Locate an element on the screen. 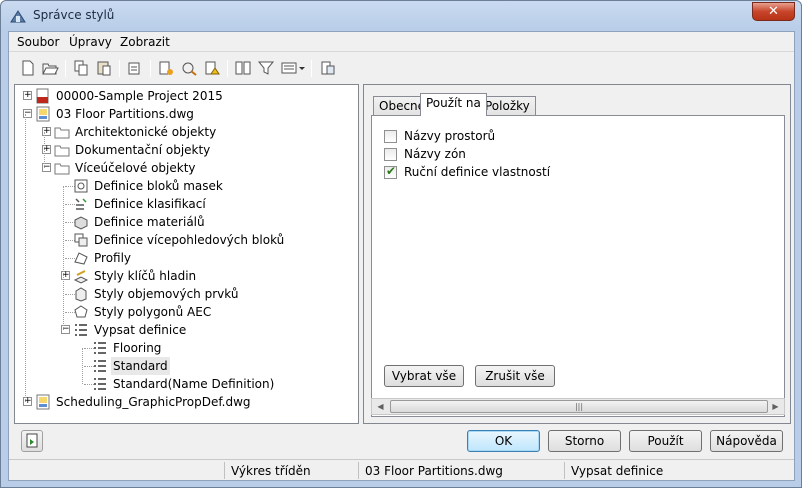  paste-icon is located at coordinates (104, 68).